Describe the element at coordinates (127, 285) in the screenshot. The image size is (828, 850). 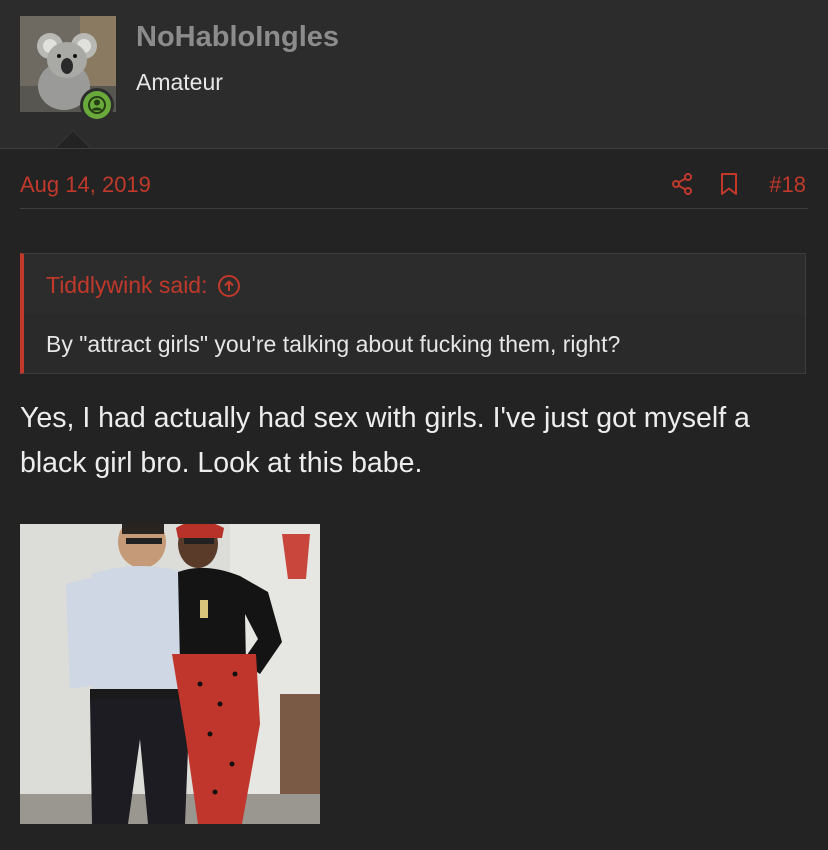
I see `quote-author-label: Tiddlywink said:` at that location.